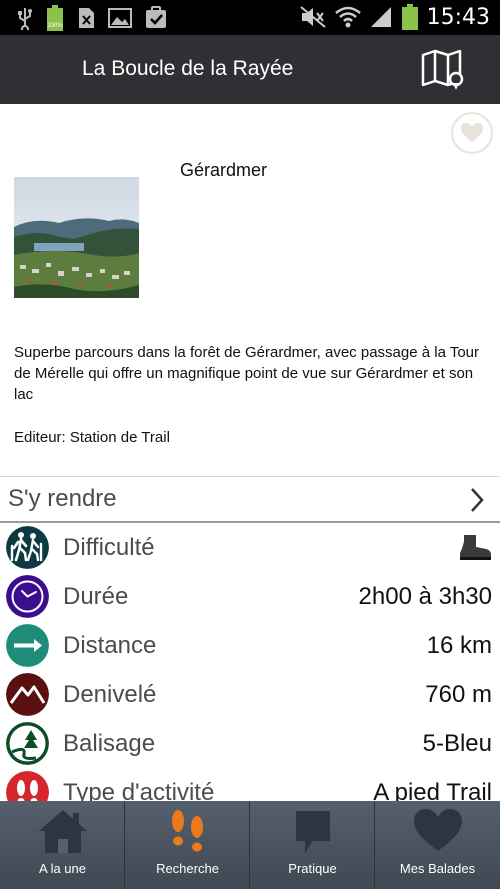  I want to click on battery-percent: 100%, so click(55, 26).